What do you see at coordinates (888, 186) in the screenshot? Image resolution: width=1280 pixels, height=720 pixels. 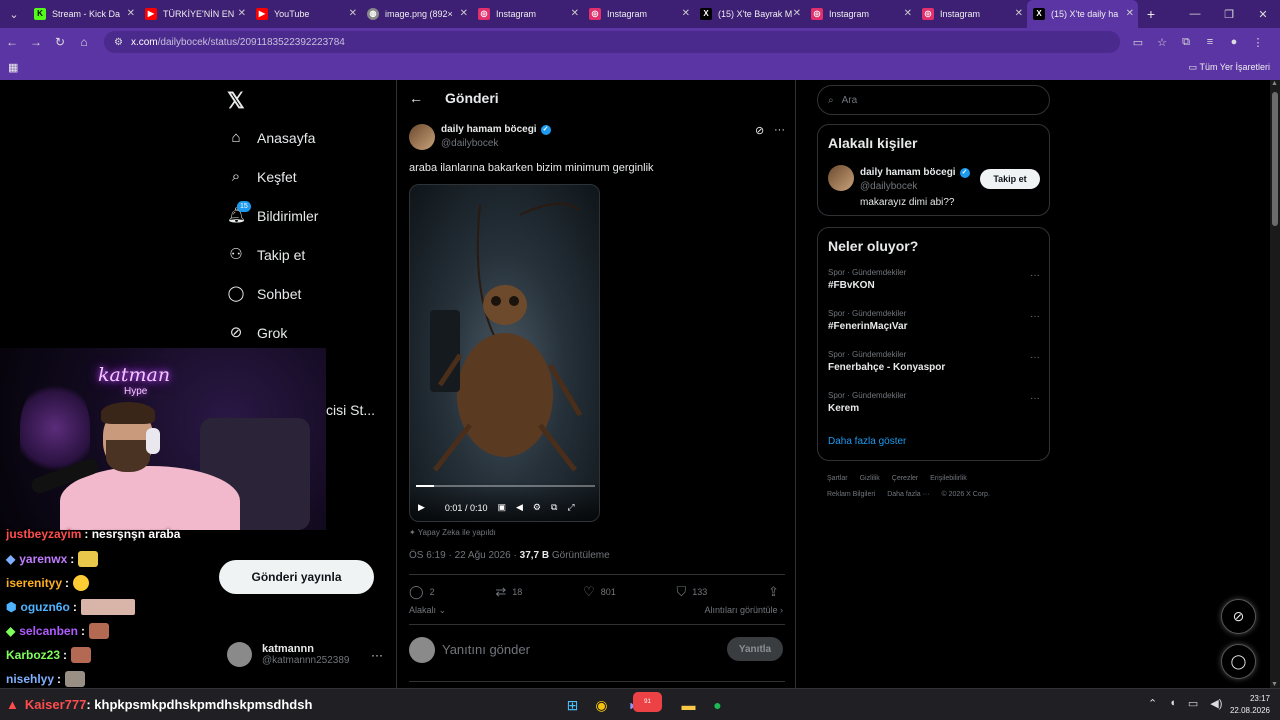 I see `person-handle: @dailybocek` at bounding box center [888, 186].